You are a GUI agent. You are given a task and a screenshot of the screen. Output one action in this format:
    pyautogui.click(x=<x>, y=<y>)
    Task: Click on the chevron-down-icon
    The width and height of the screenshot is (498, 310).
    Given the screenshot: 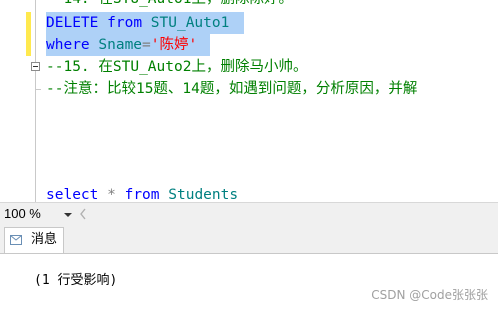 What is the action you would take?
    pyautogui.click(x=68, y=215)
    